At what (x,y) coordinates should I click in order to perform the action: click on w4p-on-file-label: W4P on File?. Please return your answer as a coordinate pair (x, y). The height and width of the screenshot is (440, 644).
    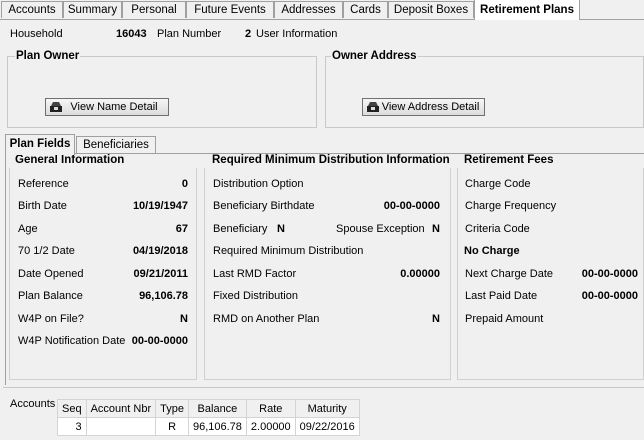
    Looking at the image, I should click on (51, 319).